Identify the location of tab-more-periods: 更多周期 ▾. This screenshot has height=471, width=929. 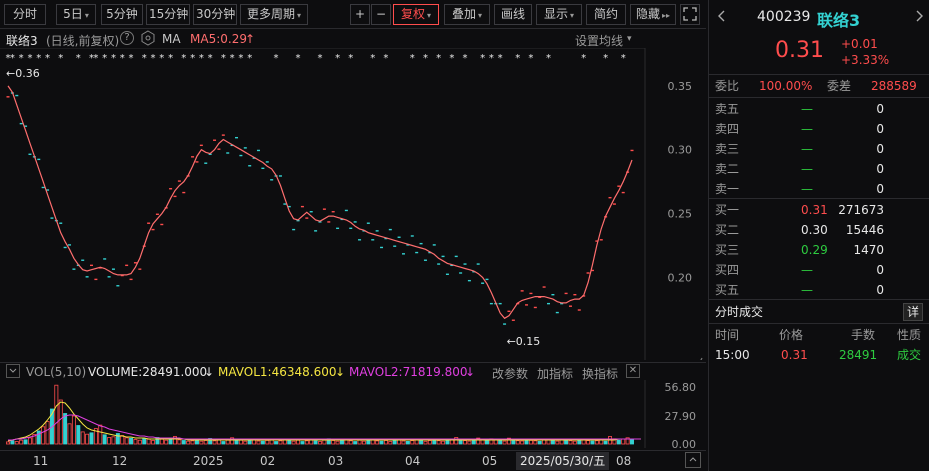
(274, 14).